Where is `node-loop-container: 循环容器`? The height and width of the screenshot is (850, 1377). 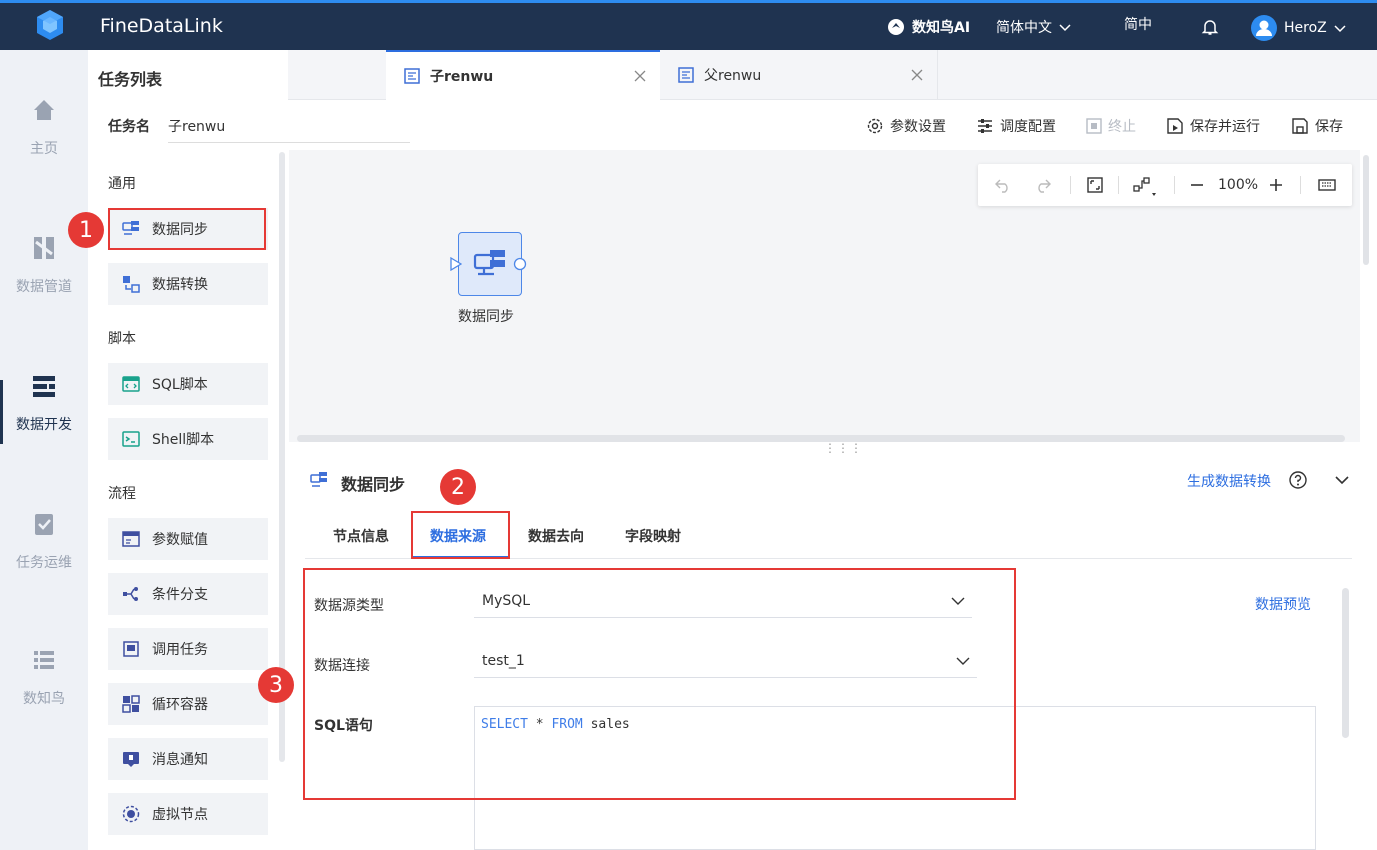
node-loop-container: 循环容器 is located at coordinates (188, 704).